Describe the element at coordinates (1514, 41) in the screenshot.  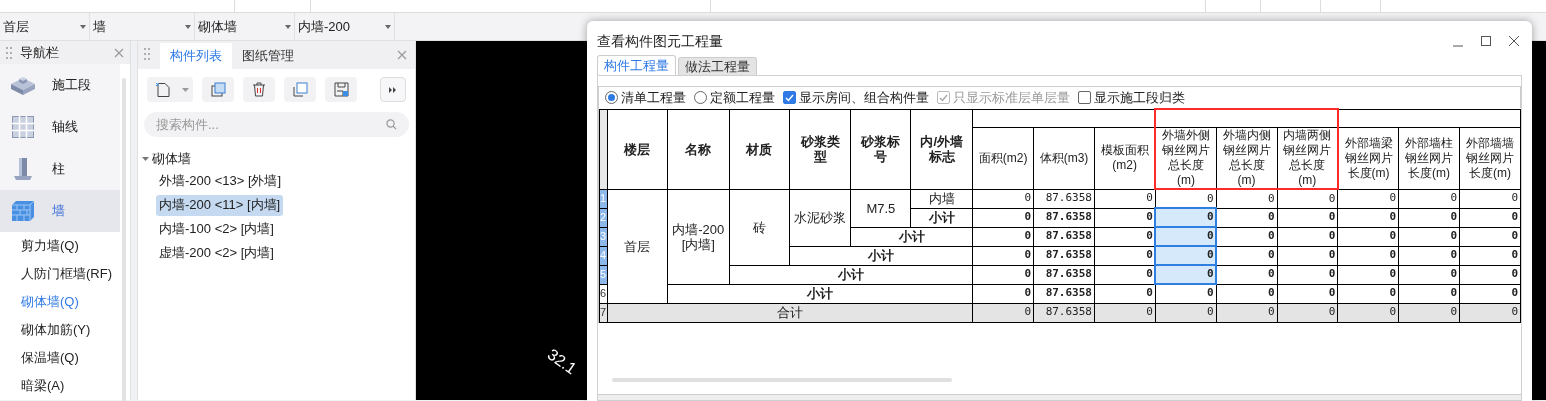
I see `close-icon` at that location.